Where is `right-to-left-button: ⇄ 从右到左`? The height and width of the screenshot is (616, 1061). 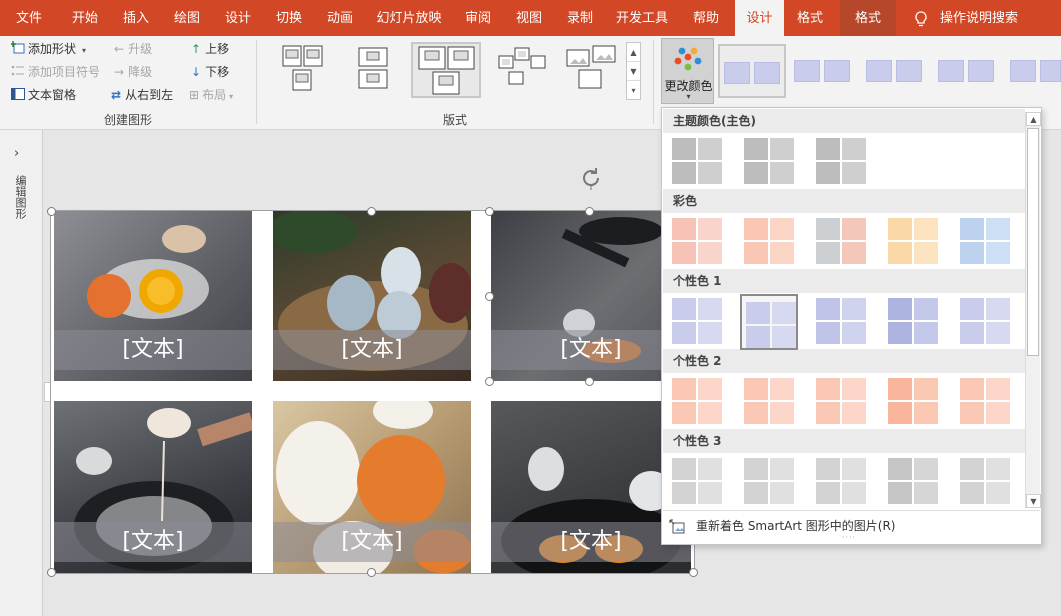
right-to-left-button: ⇄ 从右到左 is located at coordinates (142, 95).